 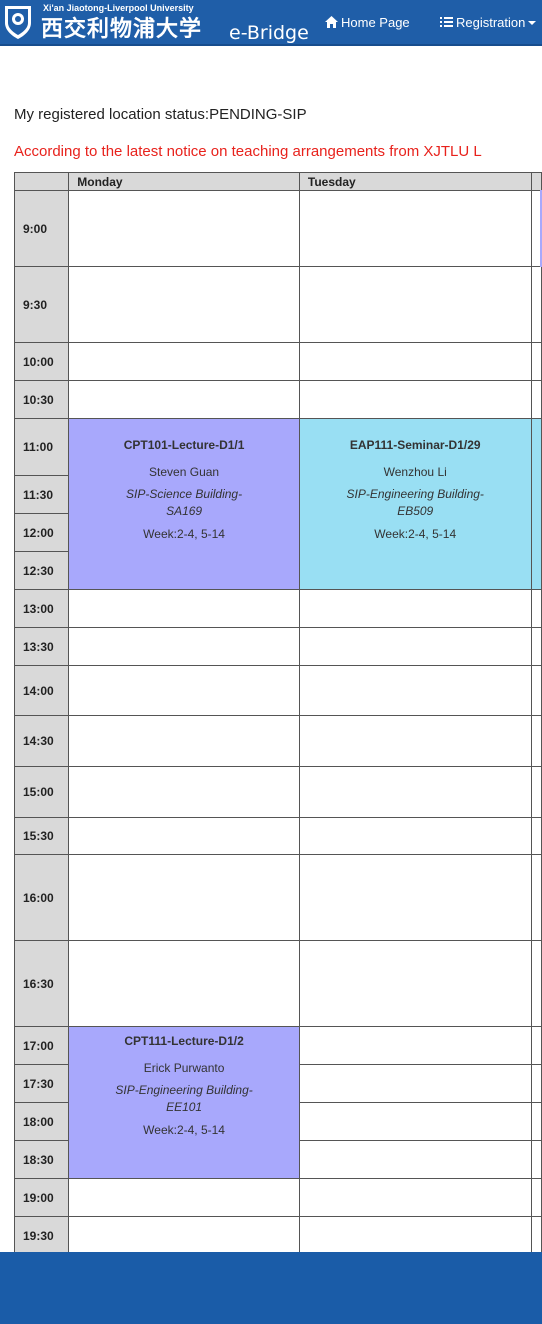 I want to click on nav-registration-dropdown: Registration, so click(x=488, y=22).